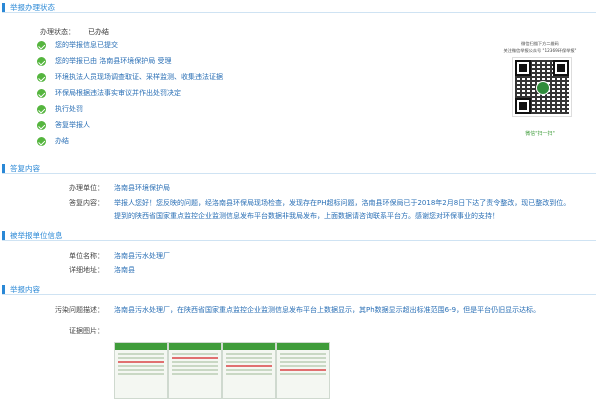 The height and width of the screenshot is (405, 600). What do you see at coordinates (299, 236) in the screenshot?
I see `section-header-reported-unit: 被举报单位信息` at bounding box center [299, 236].